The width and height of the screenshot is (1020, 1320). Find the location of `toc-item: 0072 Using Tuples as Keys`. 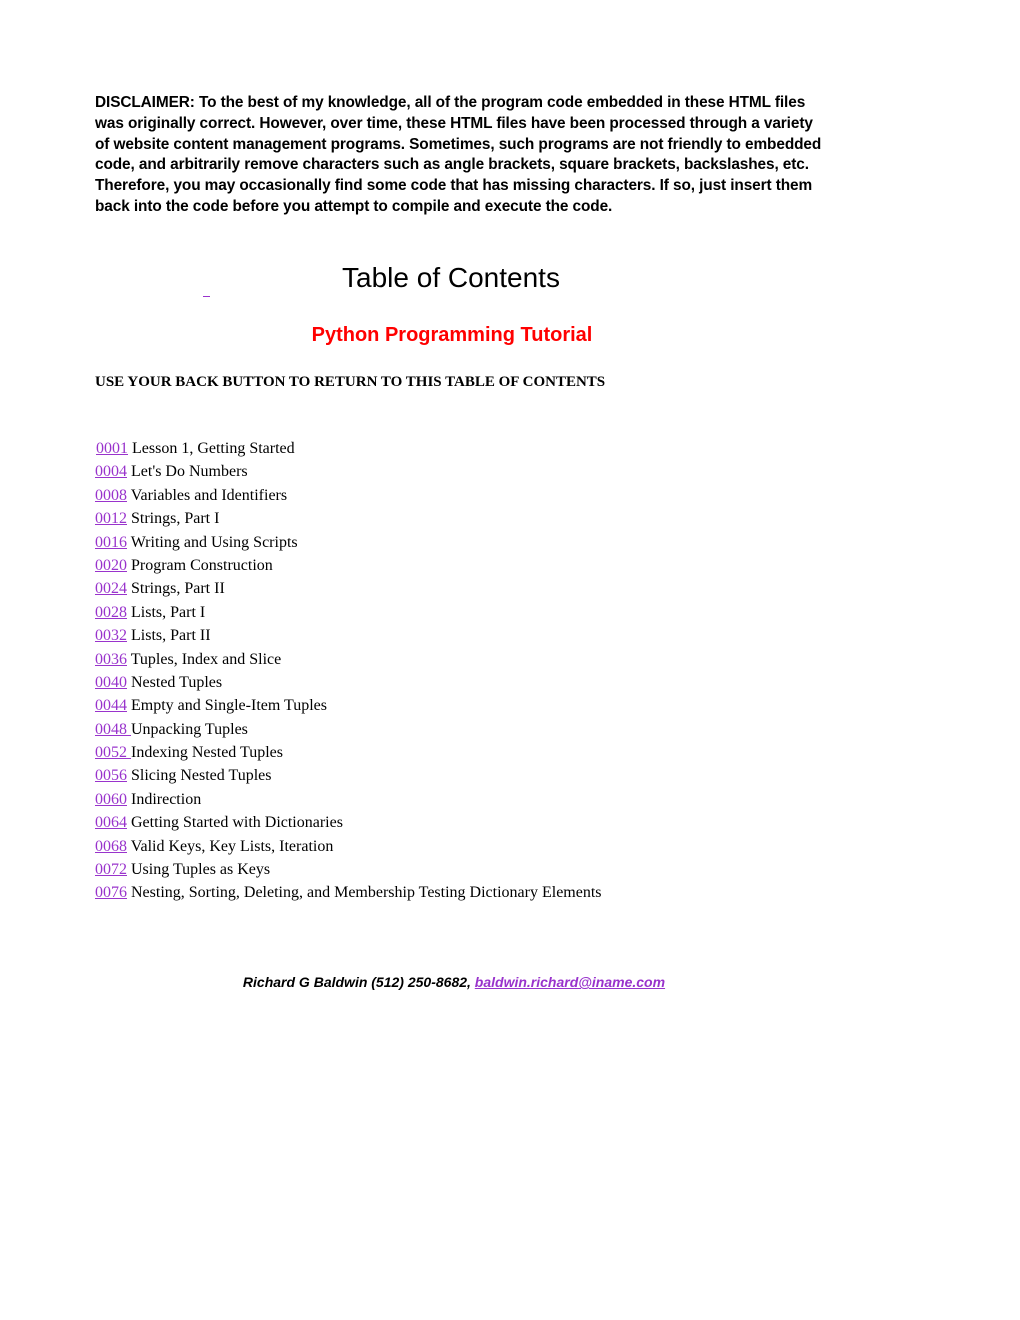

toc-item: 0072 Using Tuples as Keys is located at coordinates (348, 870).